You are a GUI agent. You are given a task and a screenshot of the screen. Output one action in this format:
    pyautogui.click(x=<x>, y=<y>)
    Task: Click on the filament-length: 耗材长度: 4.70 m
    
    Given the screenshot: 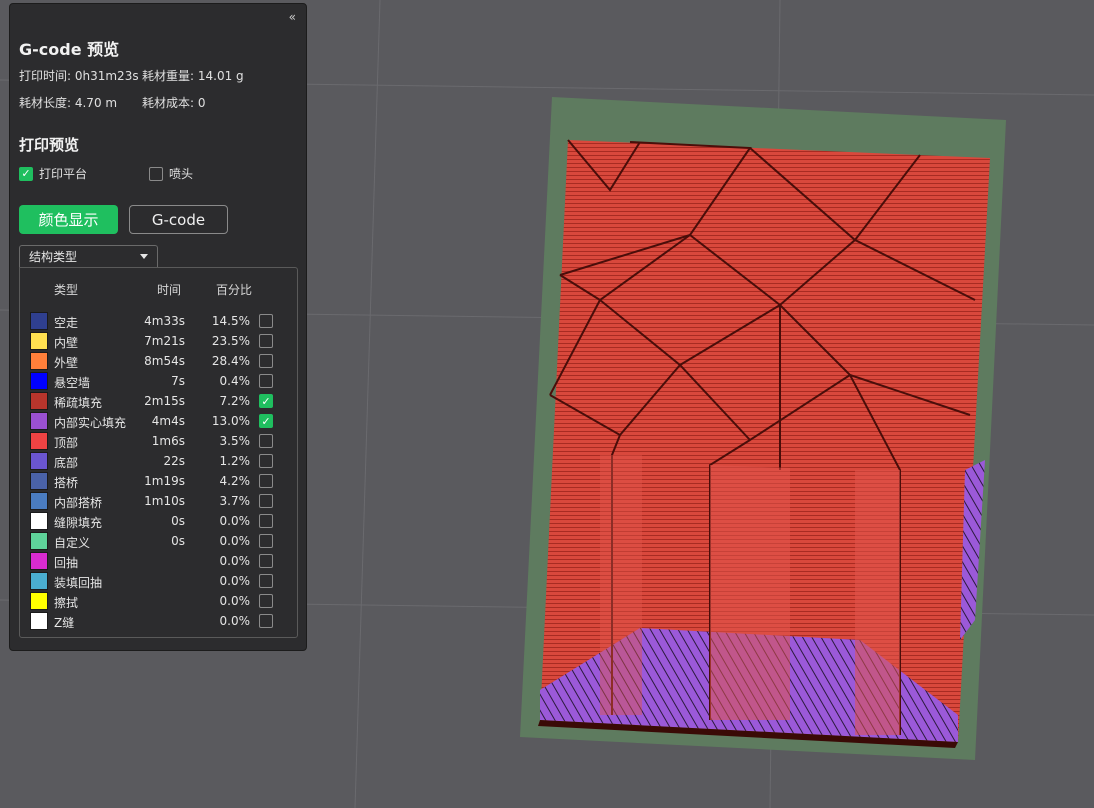 What is the action you would take?
    pyautogui.click(x=68, y=103)
    